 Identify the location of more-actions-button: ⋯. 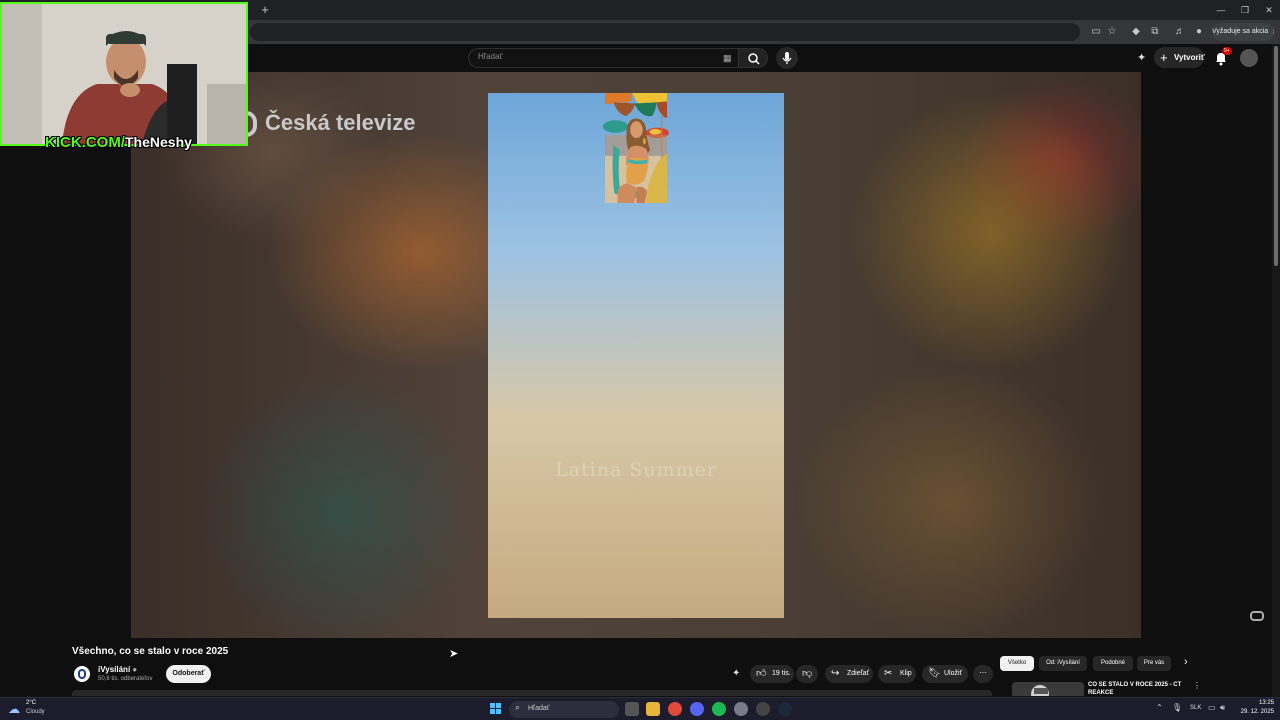
(983, 674).